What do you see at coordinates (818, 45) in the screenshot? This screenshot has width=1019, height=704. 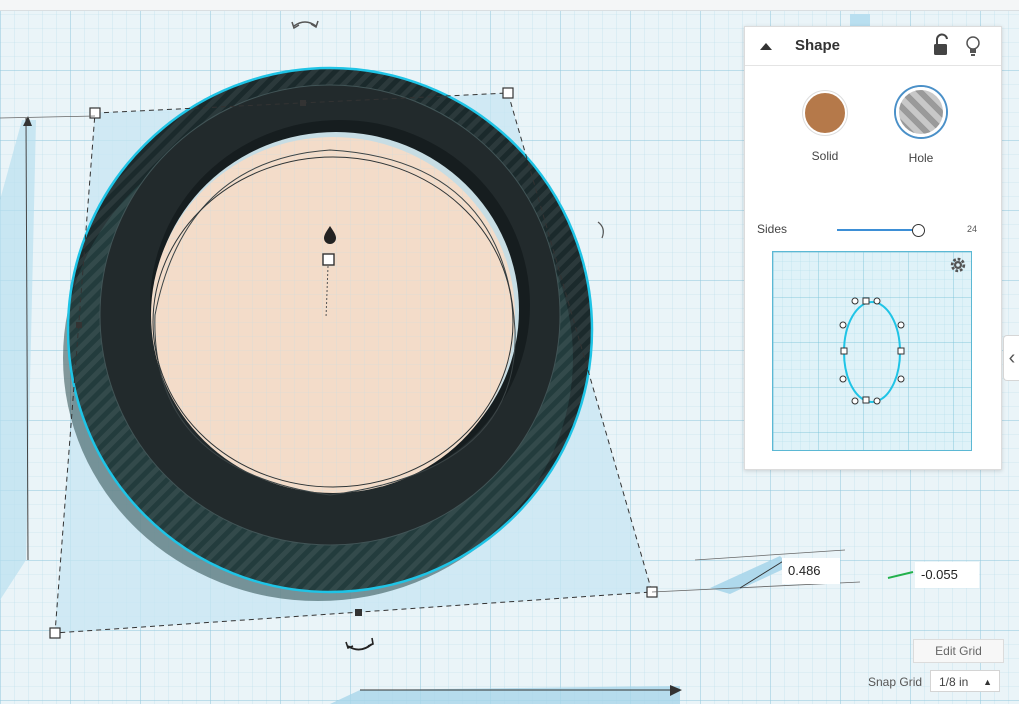 I see `panel-title: Shape` at bounding box center [818, 45].